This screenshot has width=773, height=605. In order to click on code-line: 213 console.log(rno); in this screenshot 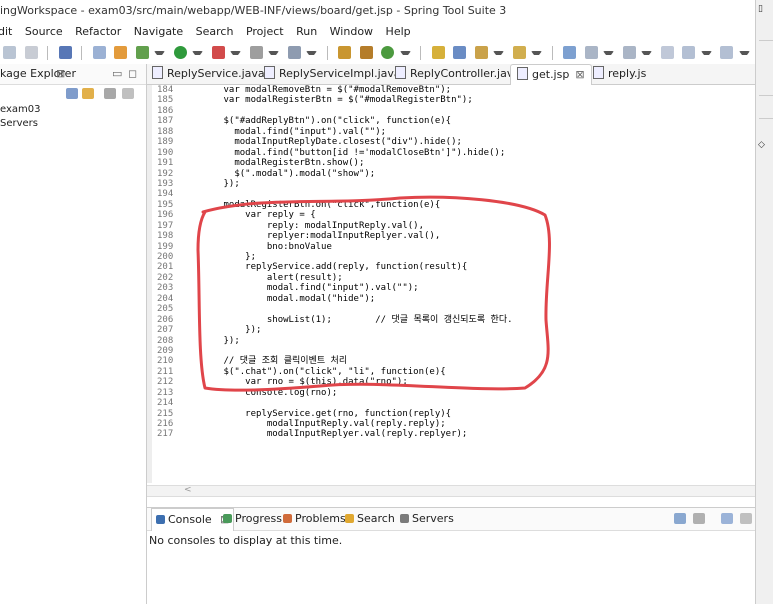, I will do `click(453, 393)`.